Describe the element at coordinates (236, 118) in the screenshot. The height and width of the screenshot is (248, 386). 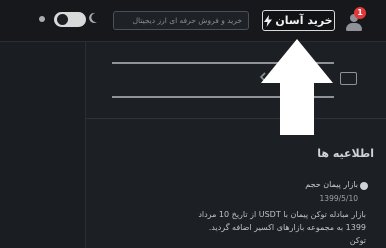
I see `section-separator` at that location.